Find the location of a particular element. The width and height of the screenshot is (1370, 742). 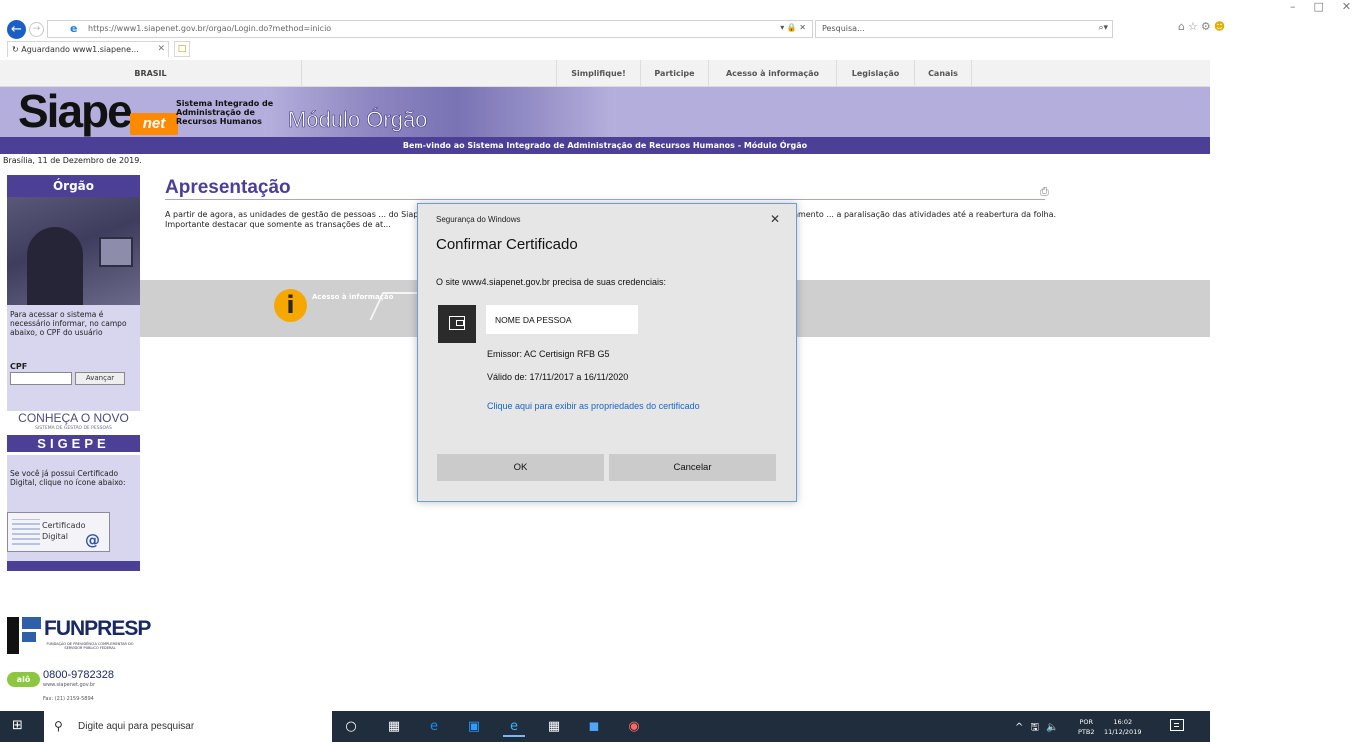

certificate-glyph is located at coordinates (457, 323).